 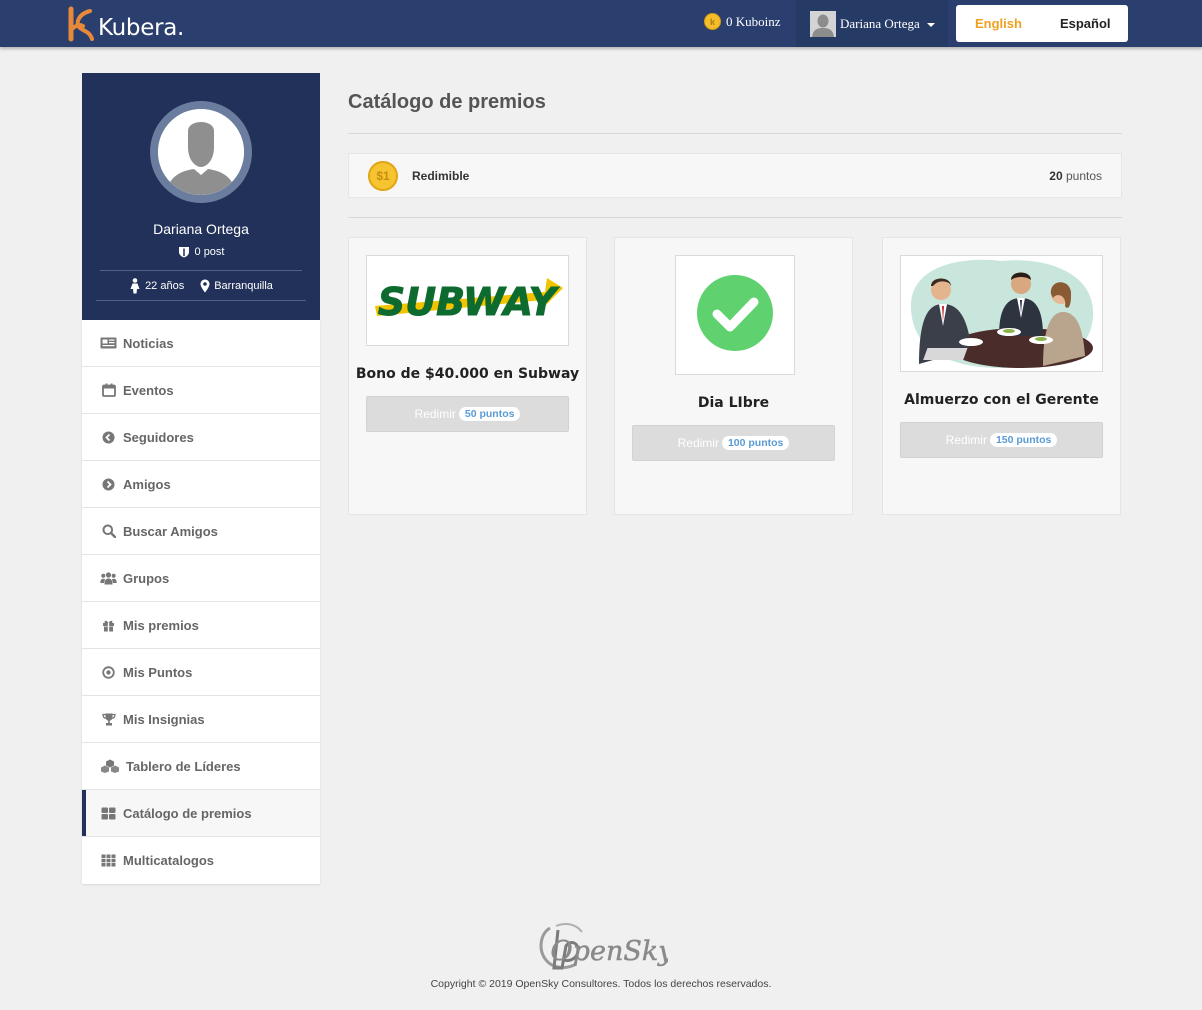 I want to click on points-divider, so click(x=735, y=217).